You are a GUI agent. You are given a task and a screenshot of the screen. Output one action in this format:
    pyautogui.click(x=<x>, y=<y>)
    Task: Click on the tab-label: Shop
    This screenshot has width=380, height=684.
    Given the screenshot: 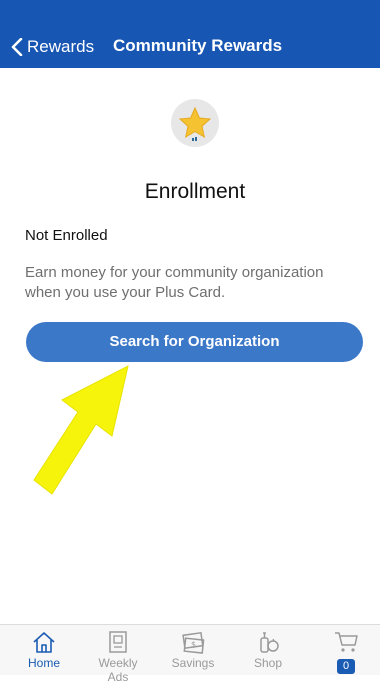 What is the action you would take?
    pyautogui.click(x=268, y=663)
    